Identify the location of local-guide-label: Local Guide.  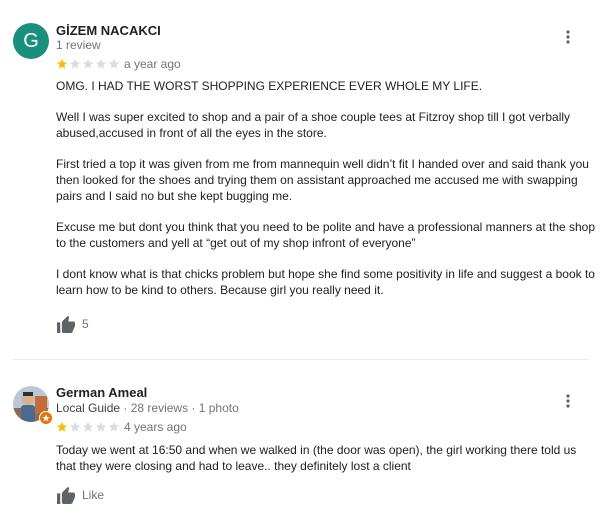
(88, 408).